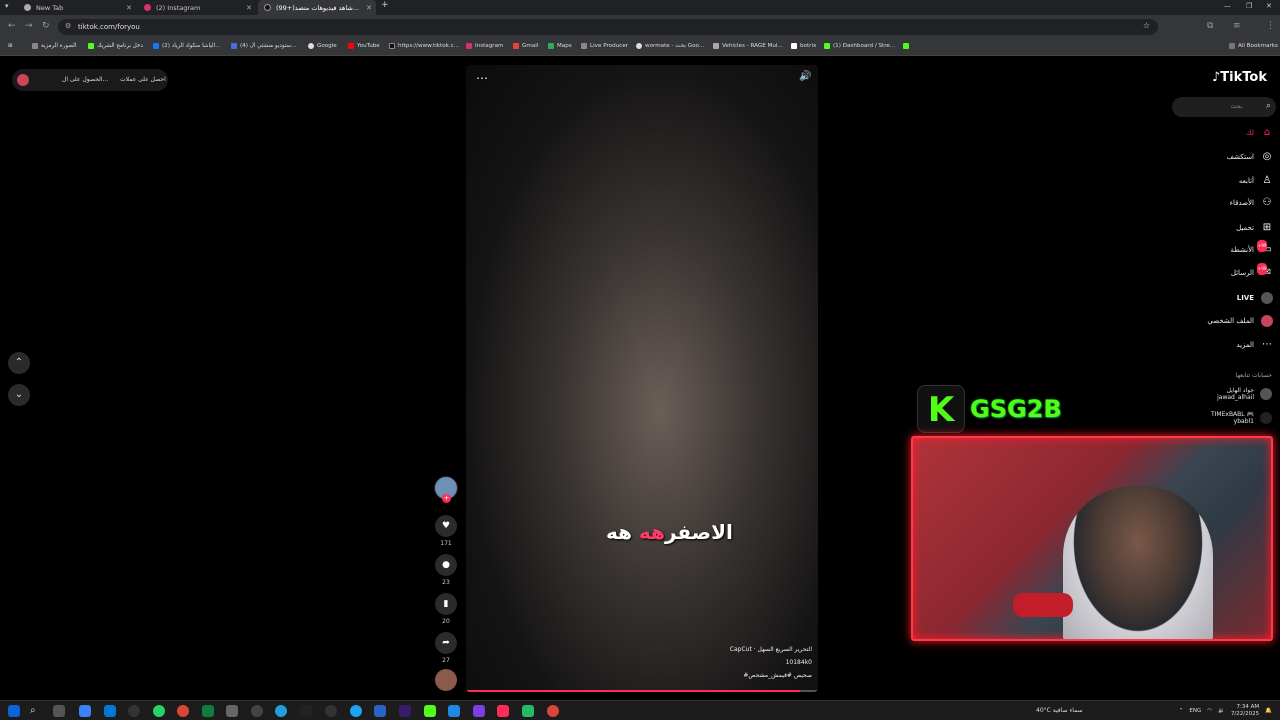 The image size is (1280, 720). Describe the element at coordinates (134, 711) in the screenshot. I see `obs-icon` at that location.